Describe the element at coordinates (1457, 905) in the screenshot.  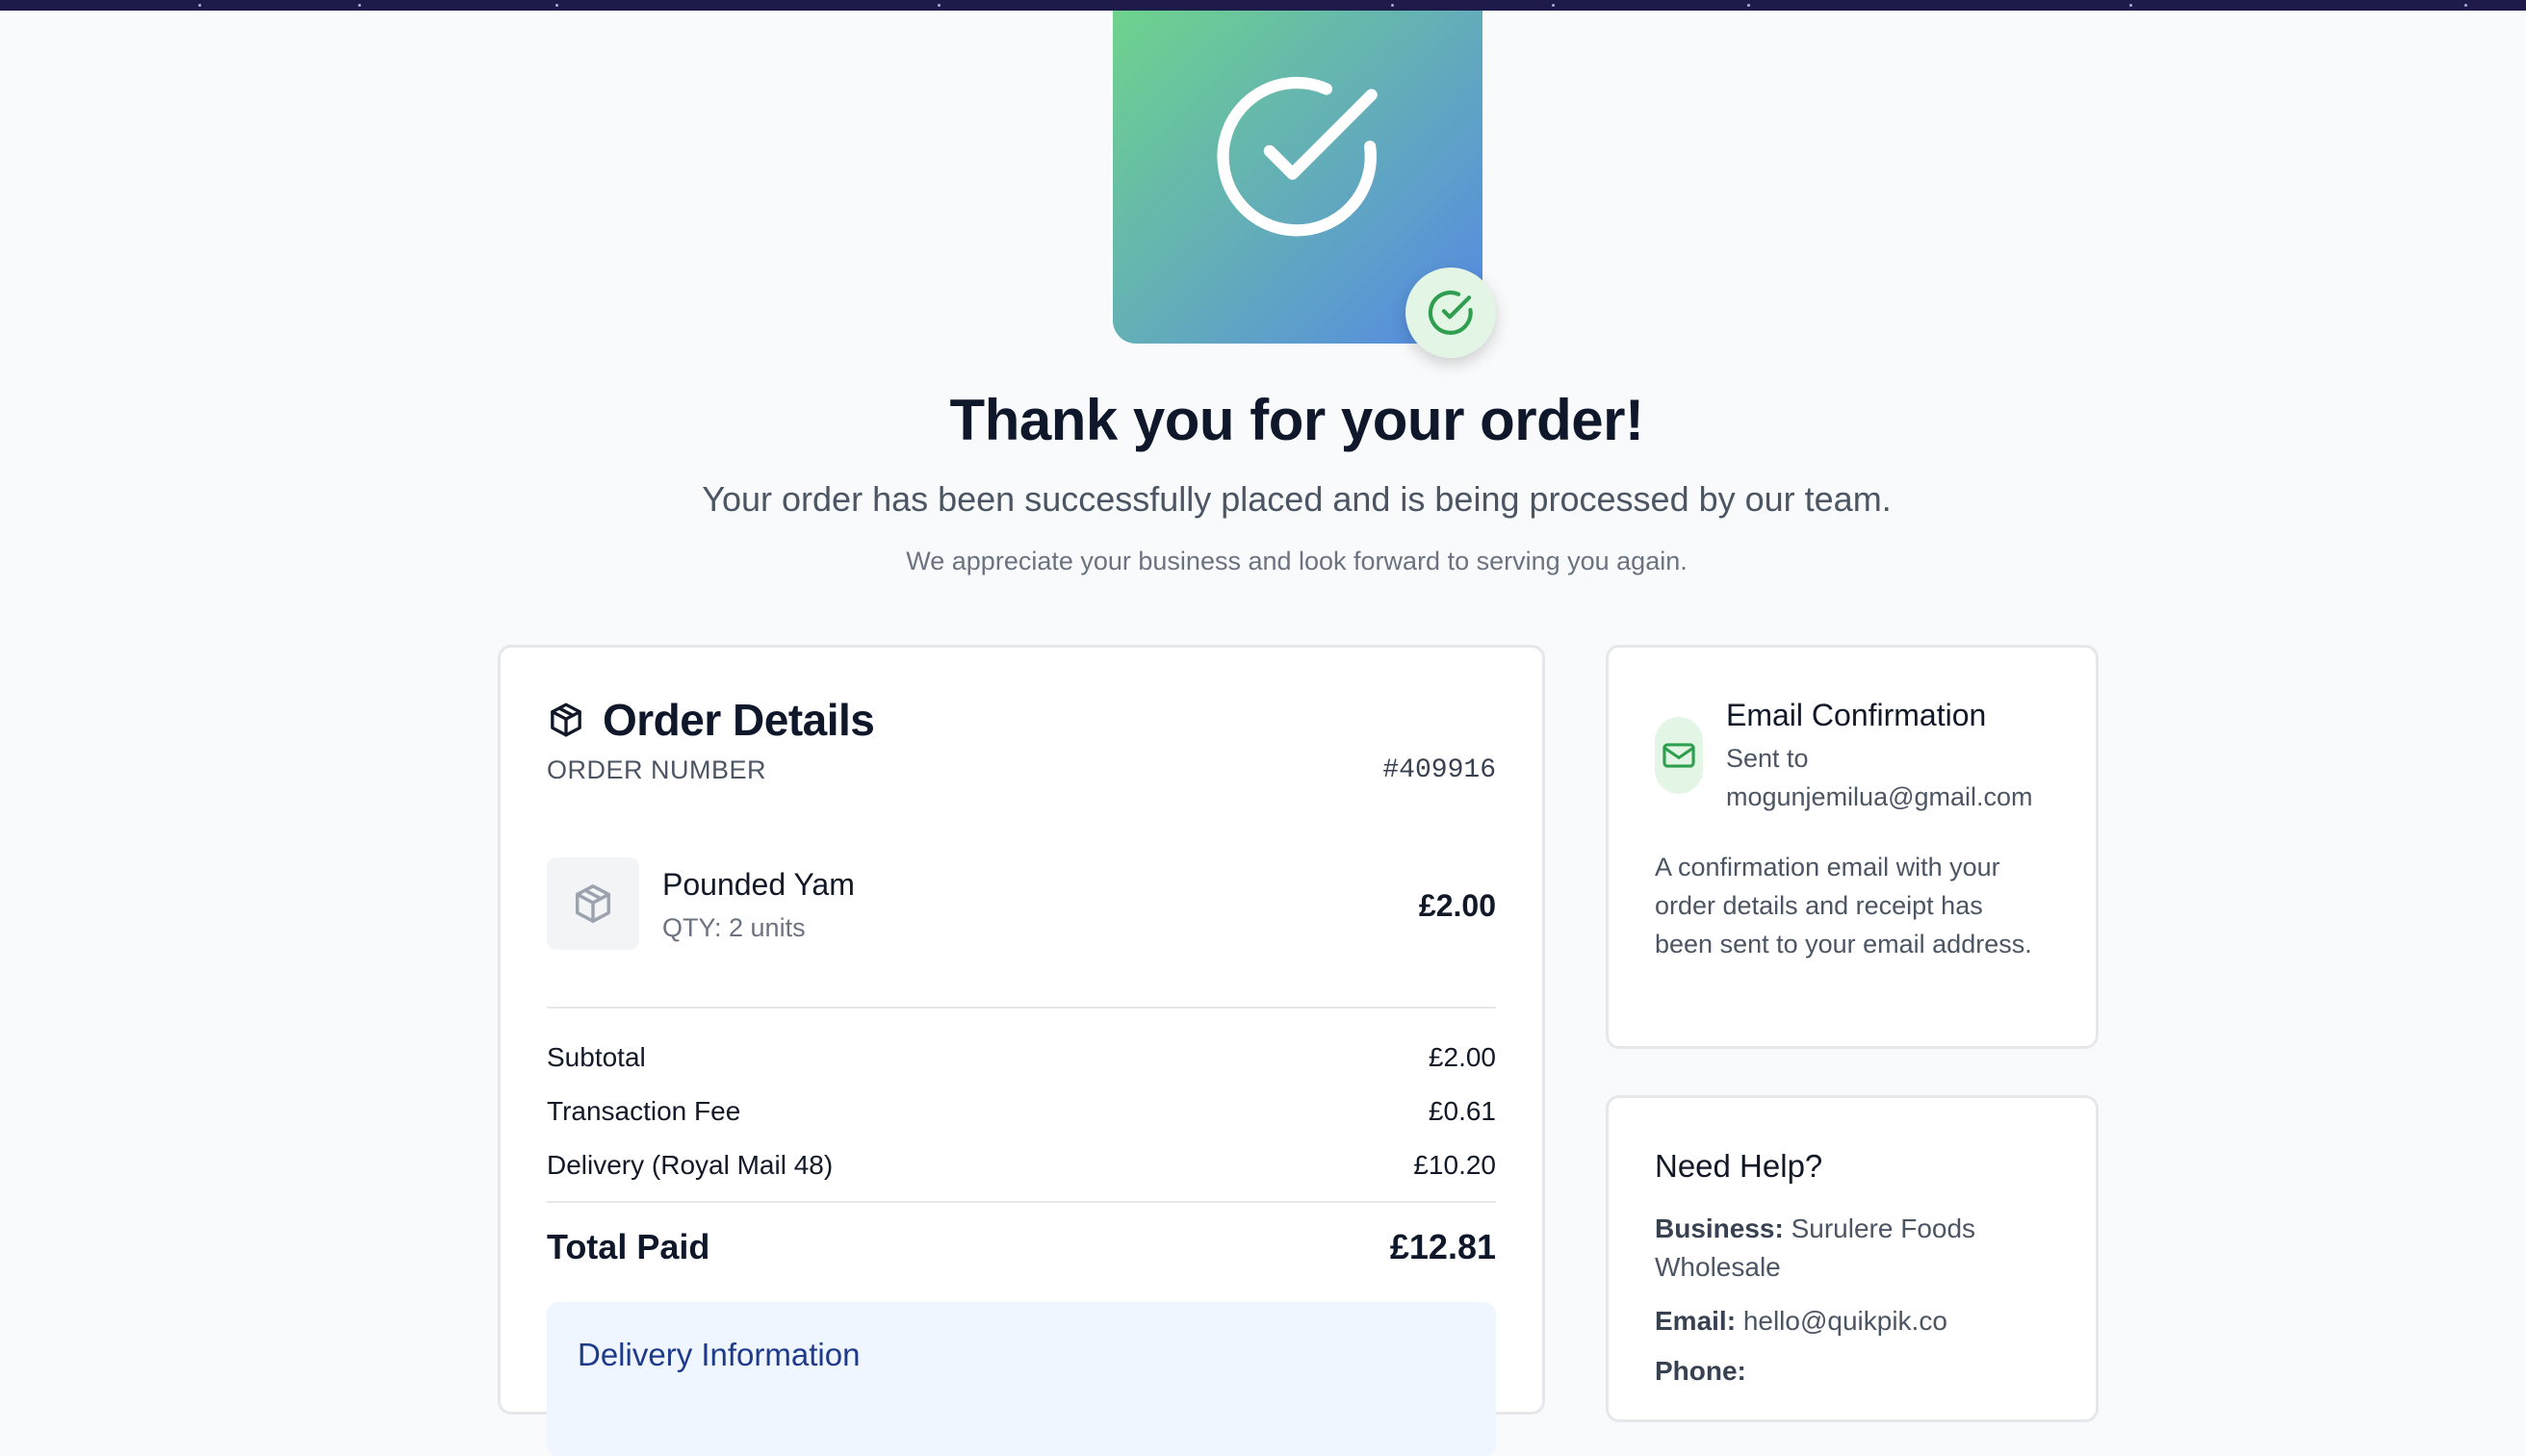
I see `item-price: £2.00` at that location.